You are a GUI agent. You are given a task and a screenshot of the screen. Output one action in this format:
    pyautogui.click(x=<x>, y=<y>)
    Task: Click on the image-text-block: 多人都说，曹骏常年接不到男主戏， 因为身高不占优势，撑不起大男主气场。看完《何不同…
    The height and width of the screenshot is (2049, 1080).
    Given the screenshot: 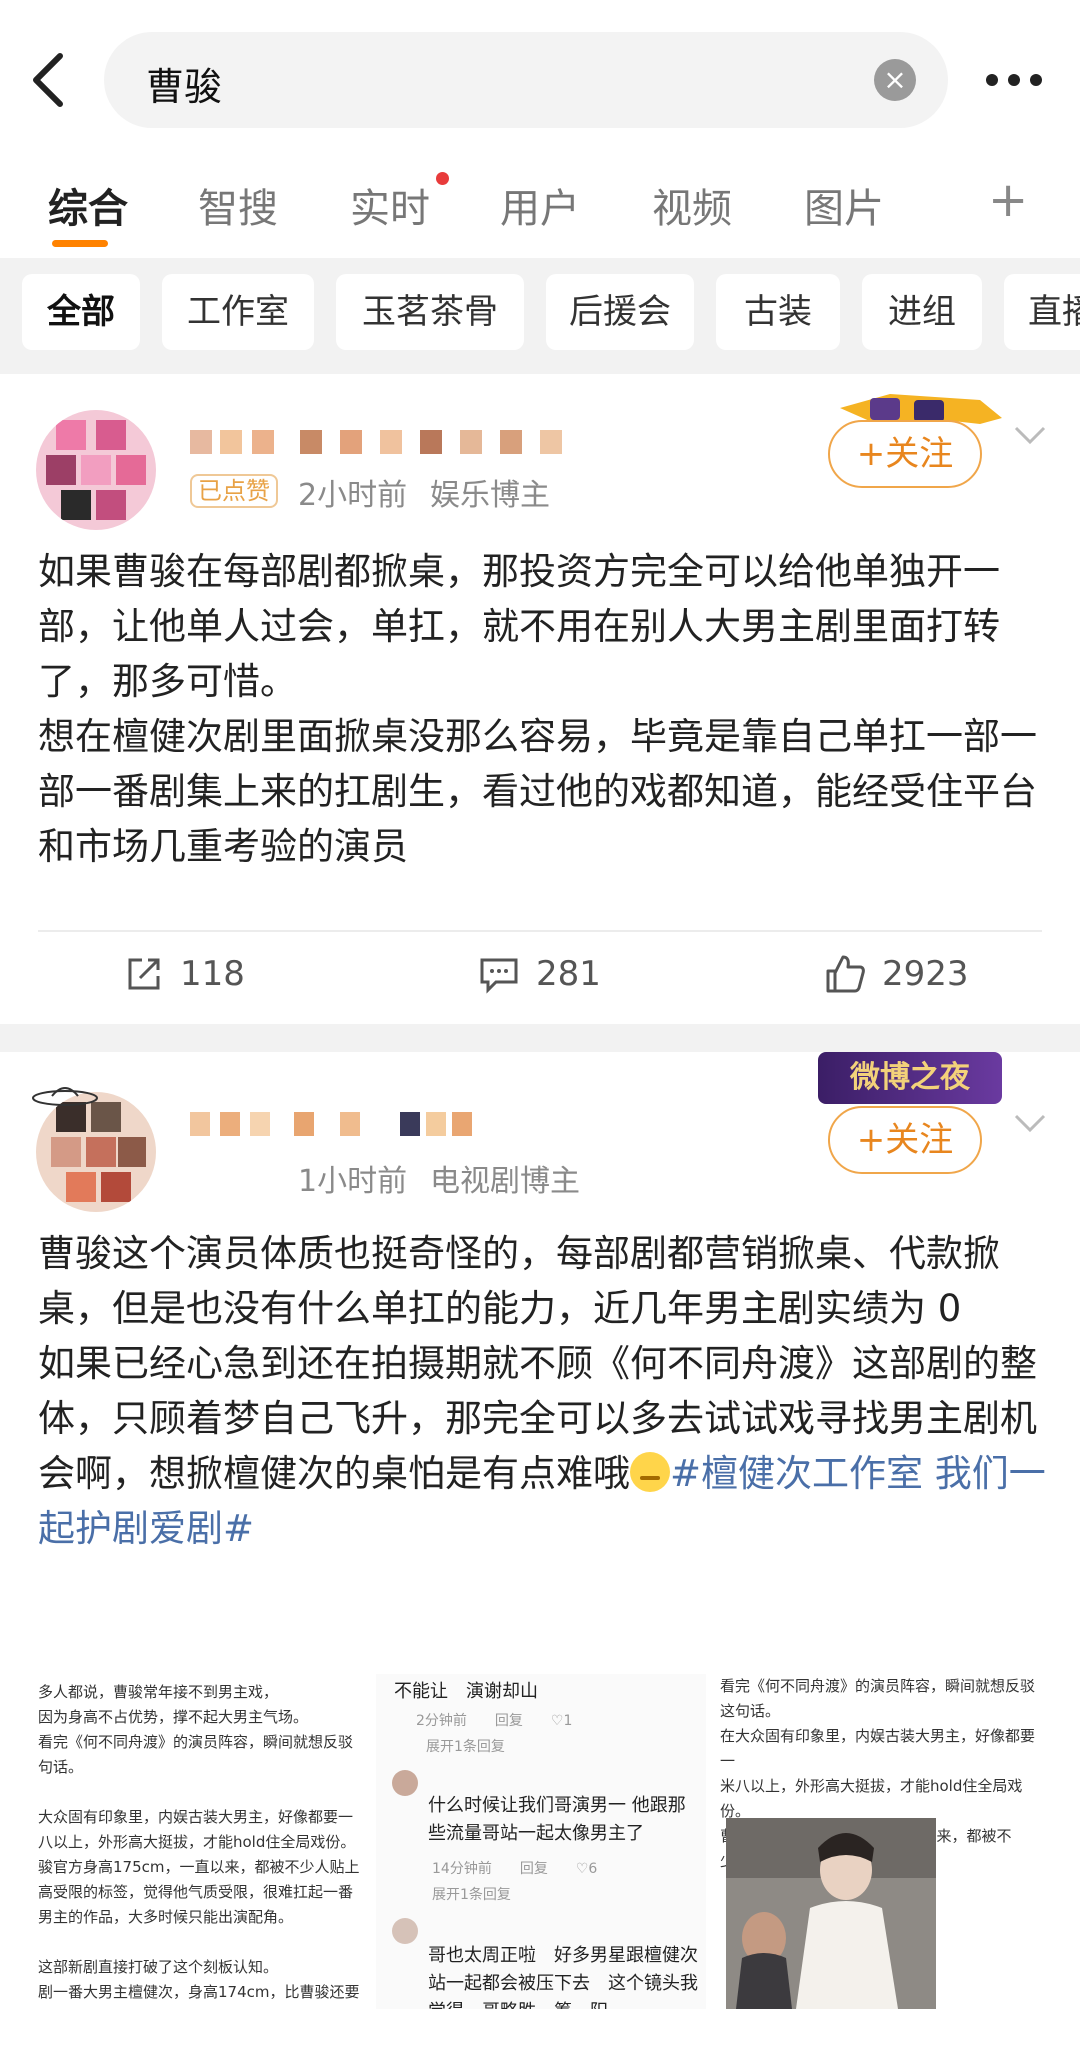 What is the action you would take?
    pyautogui.click(x=202, y=1841)
    